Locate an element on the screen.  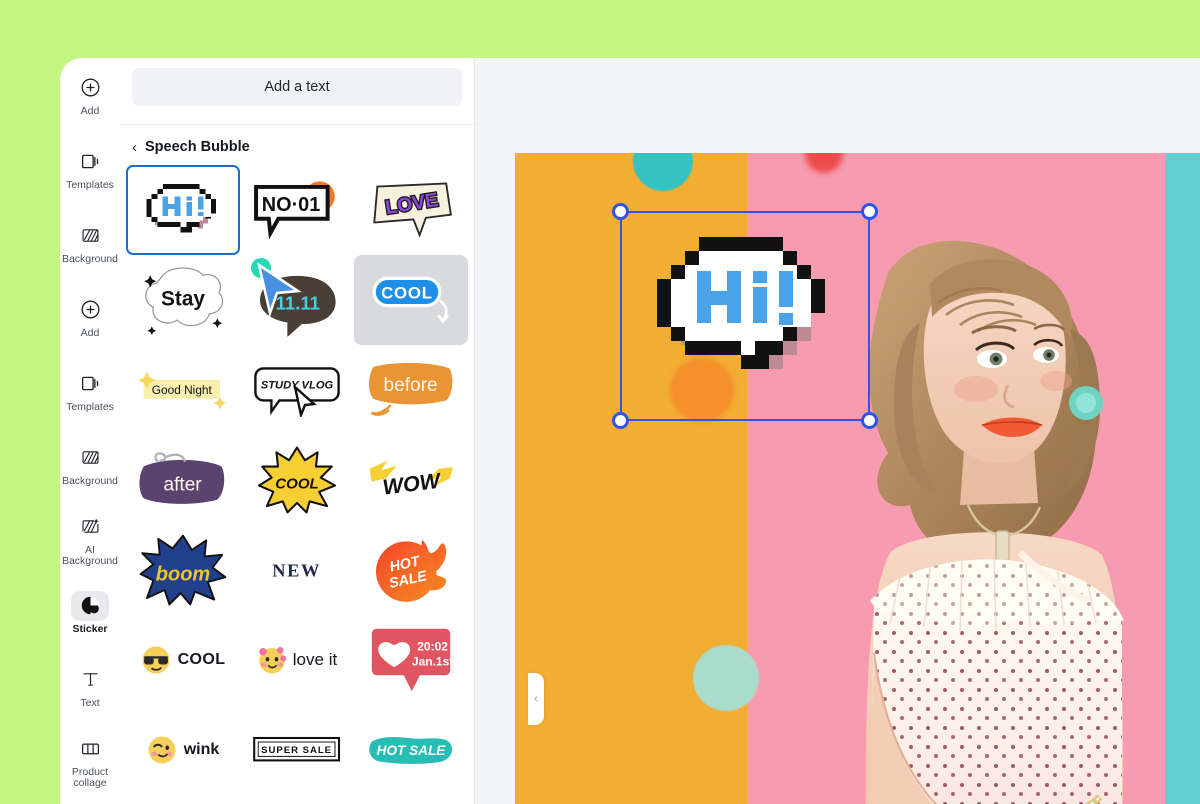
resize-handle-top-right is located at coordinates (869, 211).